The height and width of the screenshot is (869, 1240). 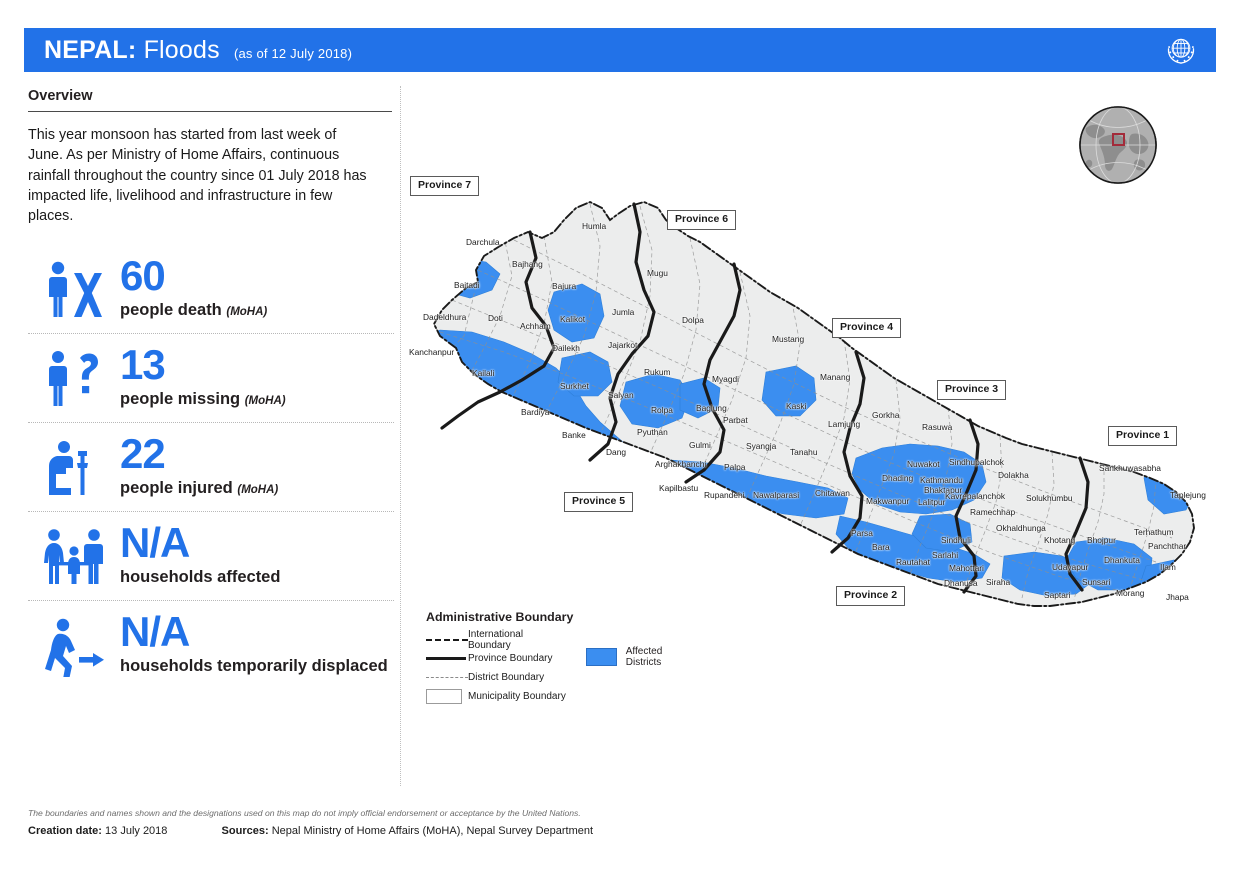 What do you see at coordinates (599, 502) in the screenshot?
I see `province-label-box: Province 5` at bounding box center [599, 502].